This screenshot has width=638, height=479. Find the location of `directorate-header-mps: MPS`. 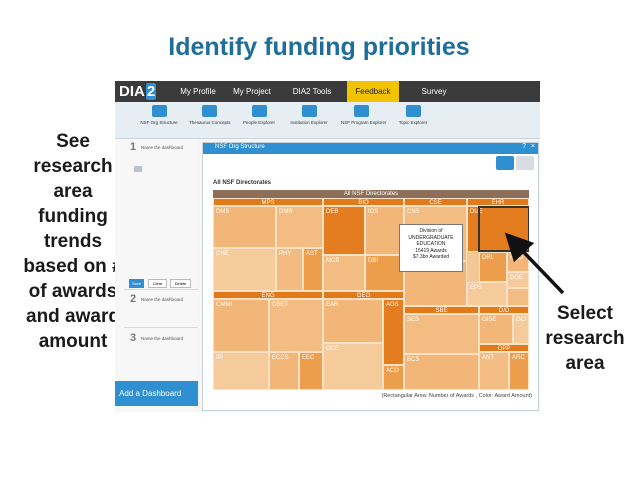

directorate-header-mps: MPS is located at coordinates (268, 202).